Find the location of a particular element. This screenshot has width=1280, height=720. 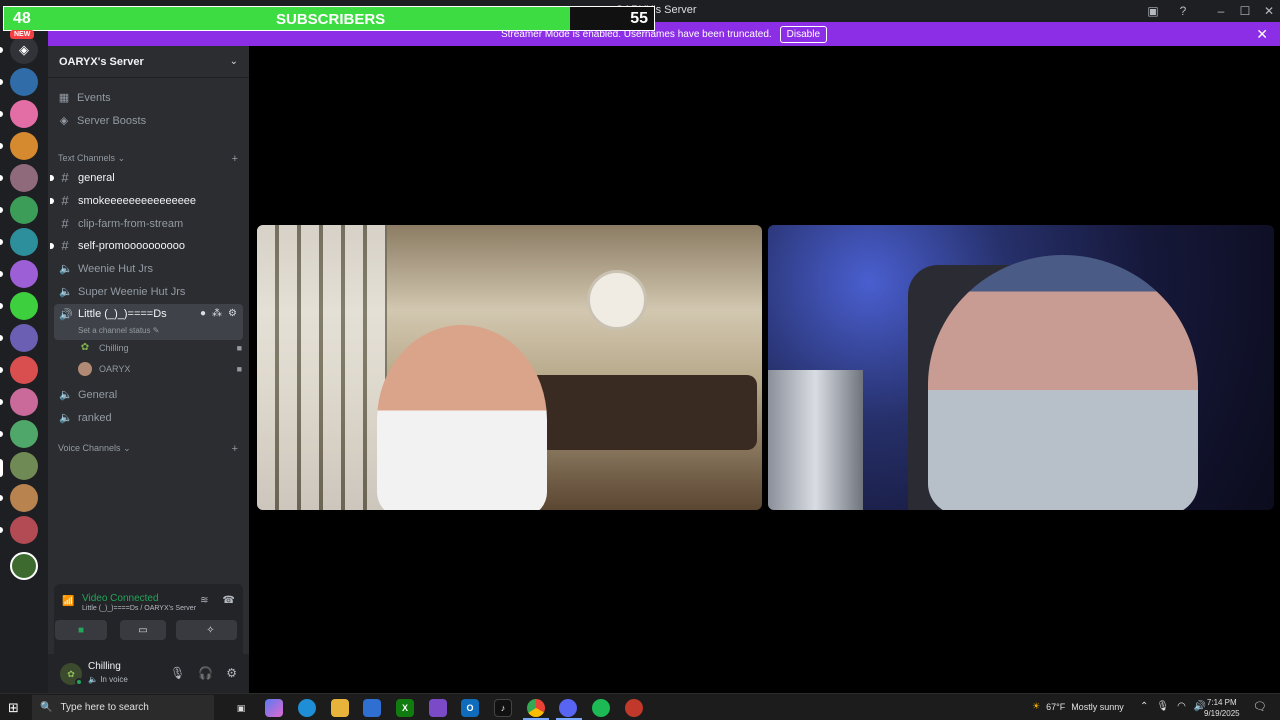

xbox-icon: X is located at coordinates (405, 708).